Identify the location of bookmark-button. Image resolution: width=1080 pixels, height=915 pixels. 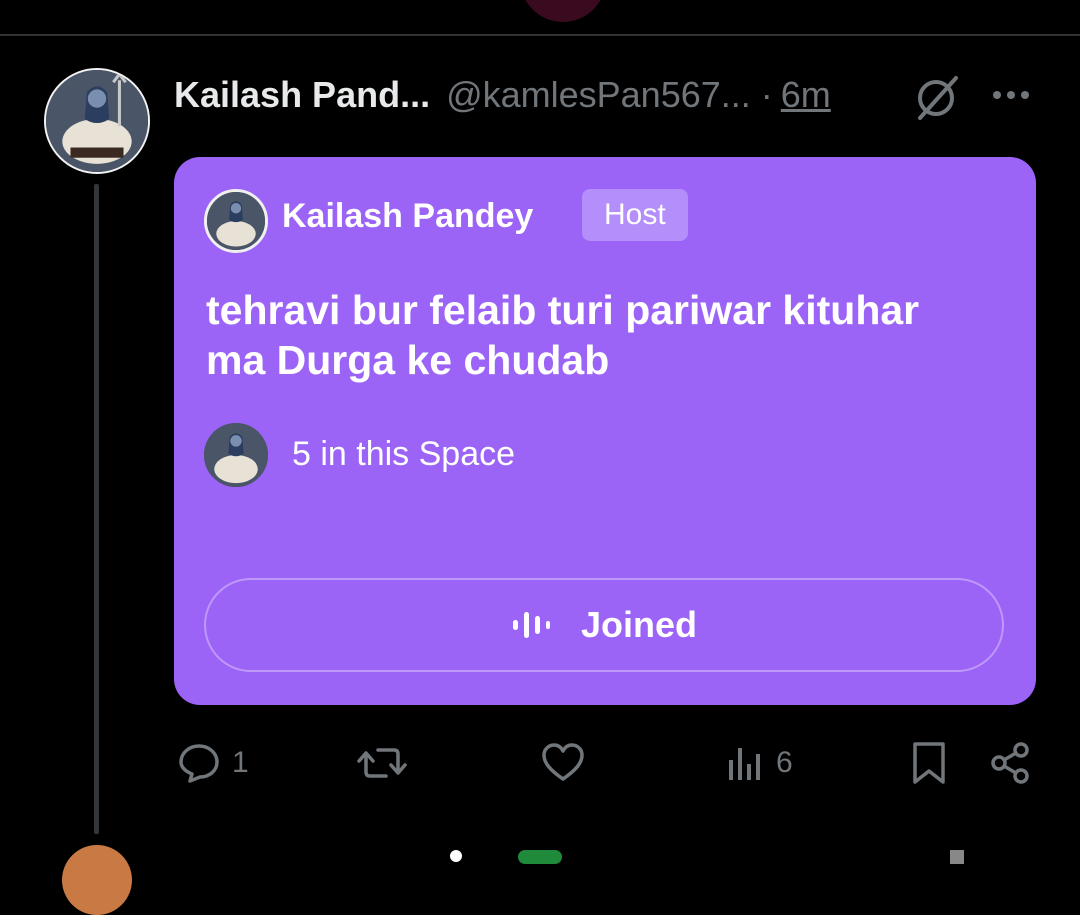
(929, 763).